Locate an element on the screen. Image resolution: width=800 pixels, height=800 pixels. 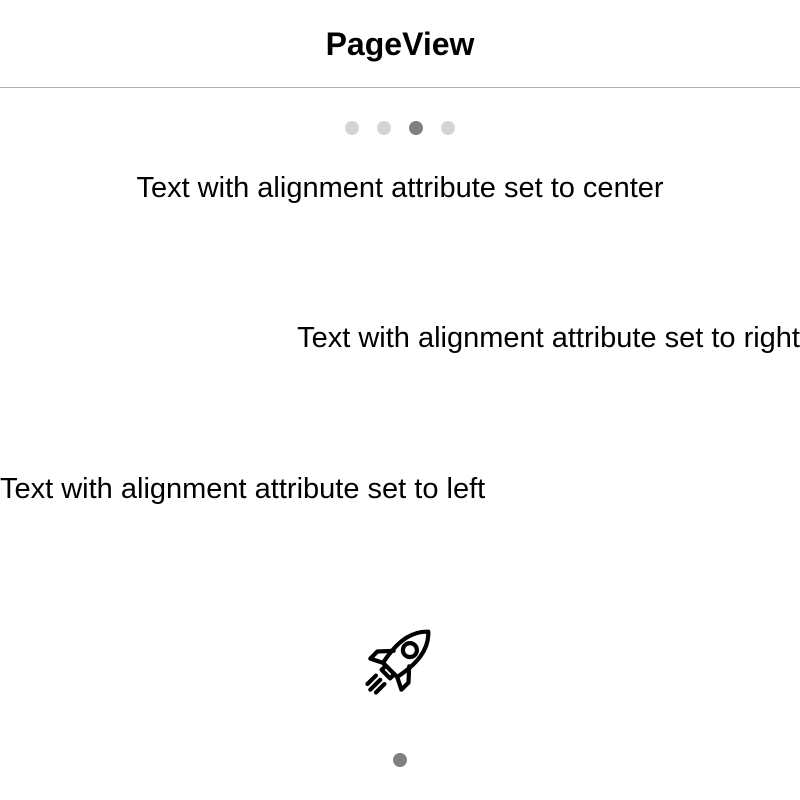
page-dot-3-active is located at coordinates (416, 128).